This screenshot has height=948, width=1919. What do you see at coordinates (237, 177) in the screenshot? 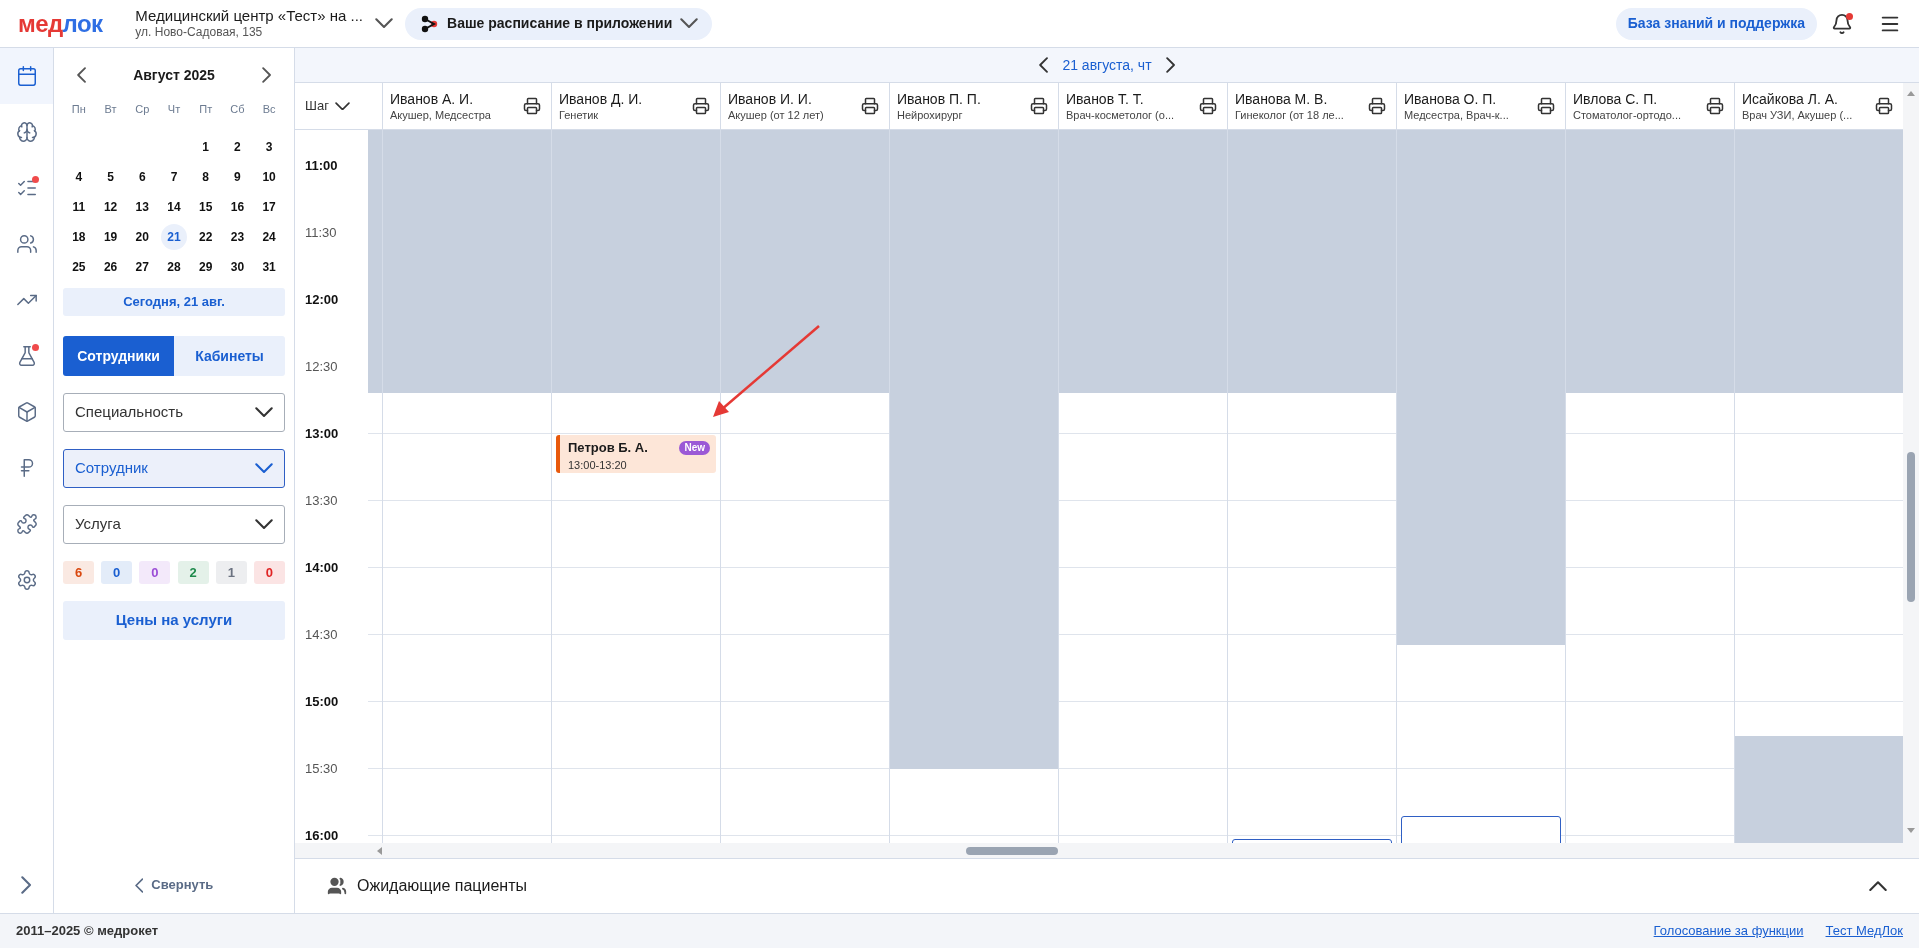
I see `calendar-day: 9` at bounding box center [237, 177].